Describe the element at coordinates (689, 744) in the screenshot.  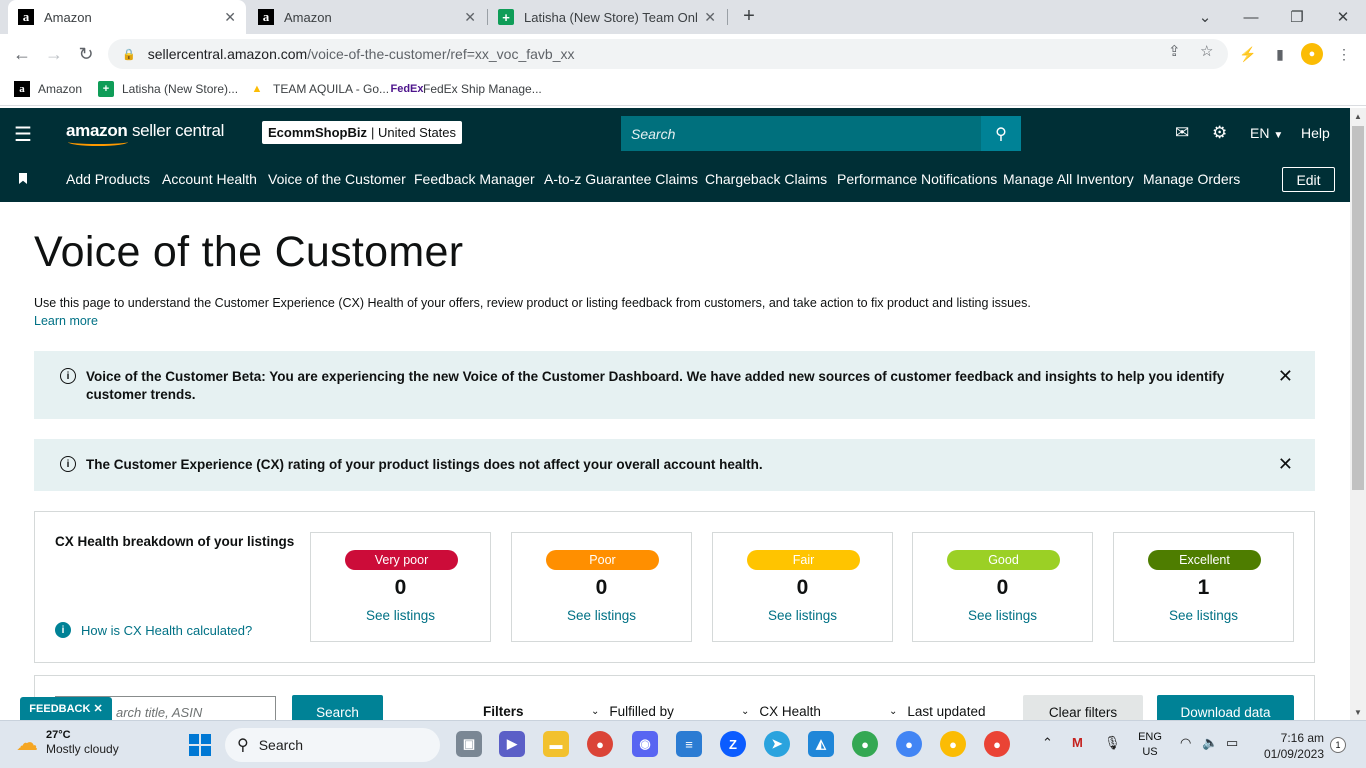
I see `notepad-icon: ≡` at that location.